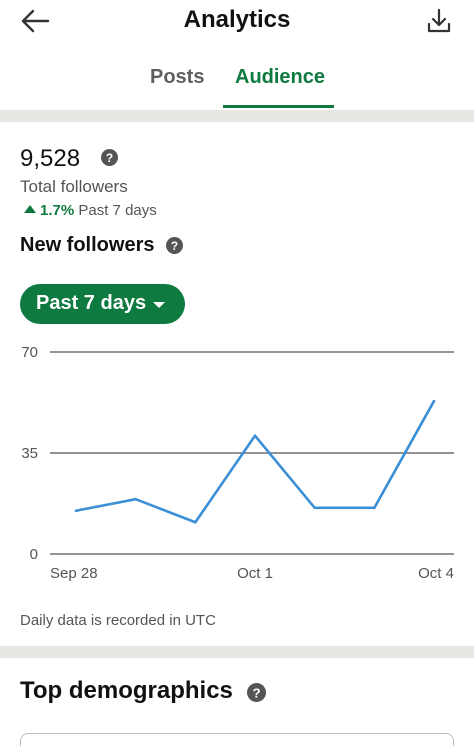  What do you see at coordinates (29, 352) in the screenshot?
I see `y-tick-label: 70` at bounding box center [29, 352].